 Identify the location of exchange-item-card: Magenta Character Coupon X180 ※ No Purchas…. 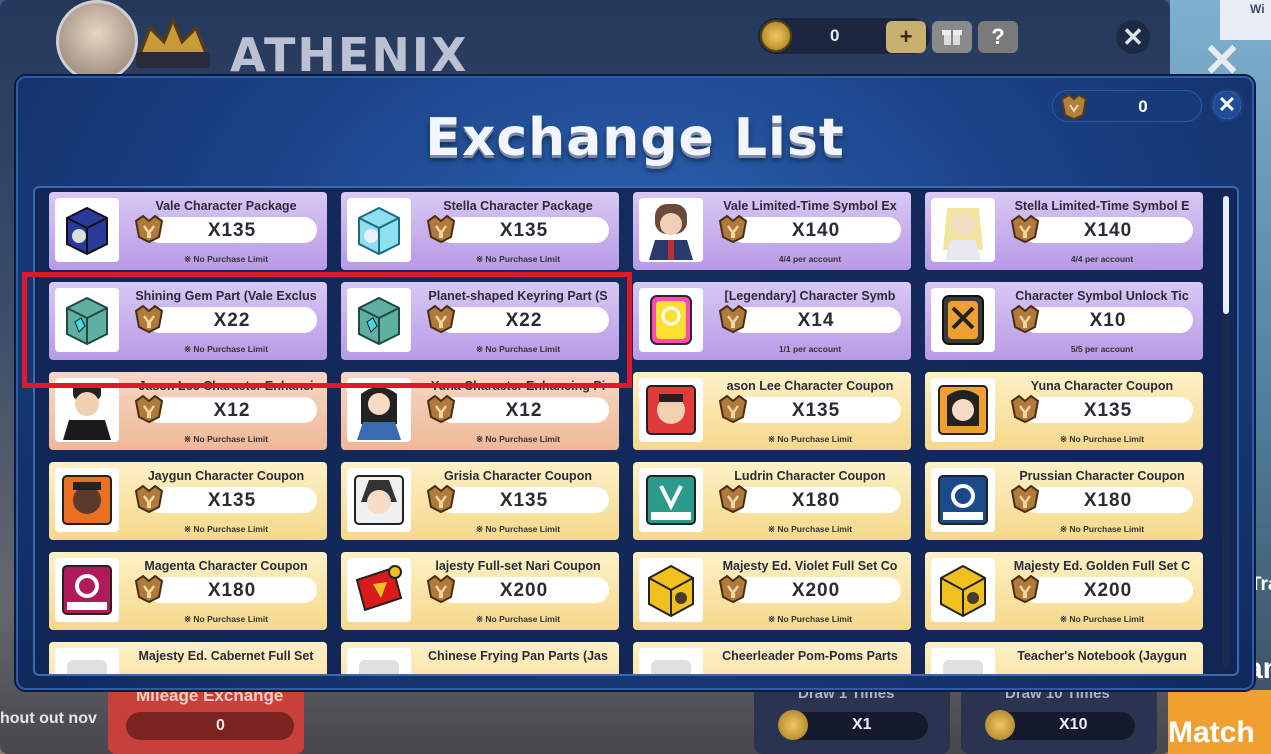
(188, 591).